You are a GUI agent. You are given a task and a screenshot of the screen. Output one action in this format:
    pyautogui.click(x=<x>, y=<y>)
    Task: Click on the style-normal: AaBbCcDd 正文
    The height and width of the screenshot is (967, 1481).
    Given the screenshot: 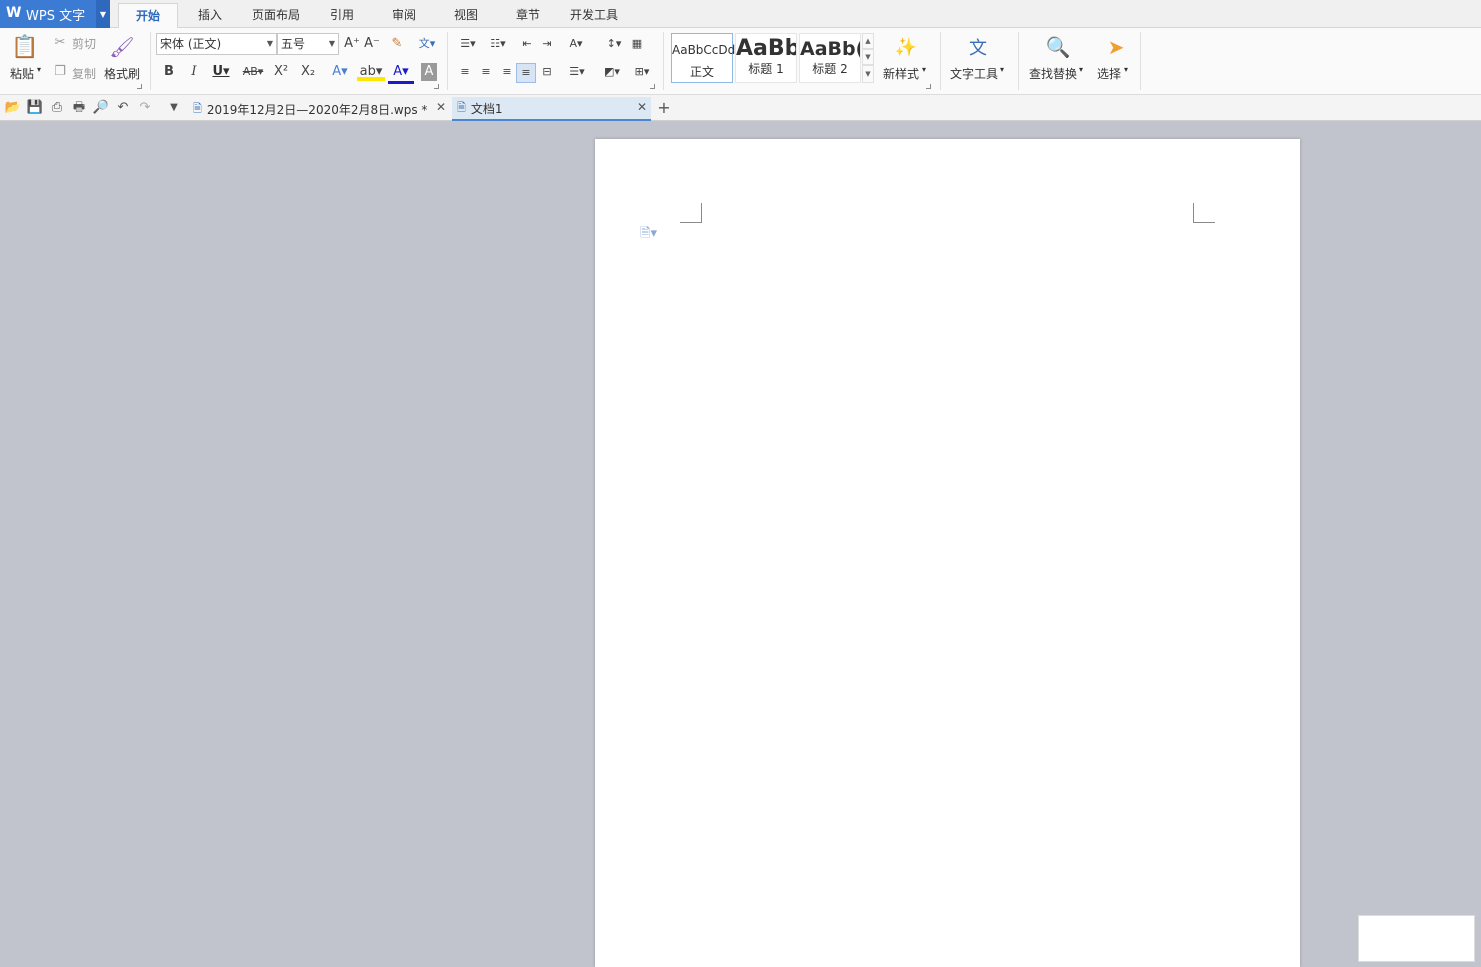 What is the action you would take?
    pyautogui.click(x=703, y=58)
    